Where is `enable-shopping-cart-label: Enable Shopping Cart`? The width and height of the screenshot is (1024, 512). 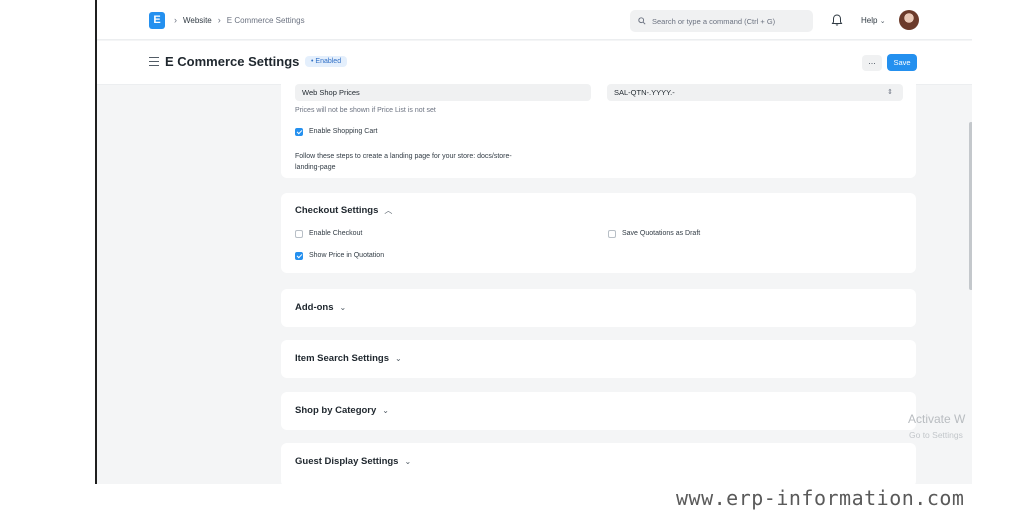 enable-shopping-cart-label: Enable Shopping Cart is located at coordinates (343, 131).